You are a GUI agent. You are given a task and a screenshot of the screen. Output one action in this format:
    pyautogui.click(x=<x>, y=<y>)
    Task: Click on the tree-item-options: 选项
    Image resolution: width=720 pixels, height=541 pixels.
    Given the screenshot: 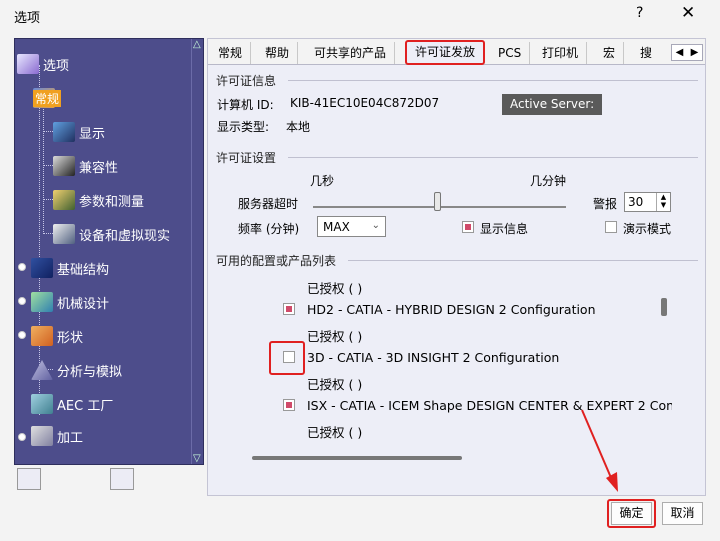 What is the action you would take?
    pyautogui.click(x=43, y=64)
    